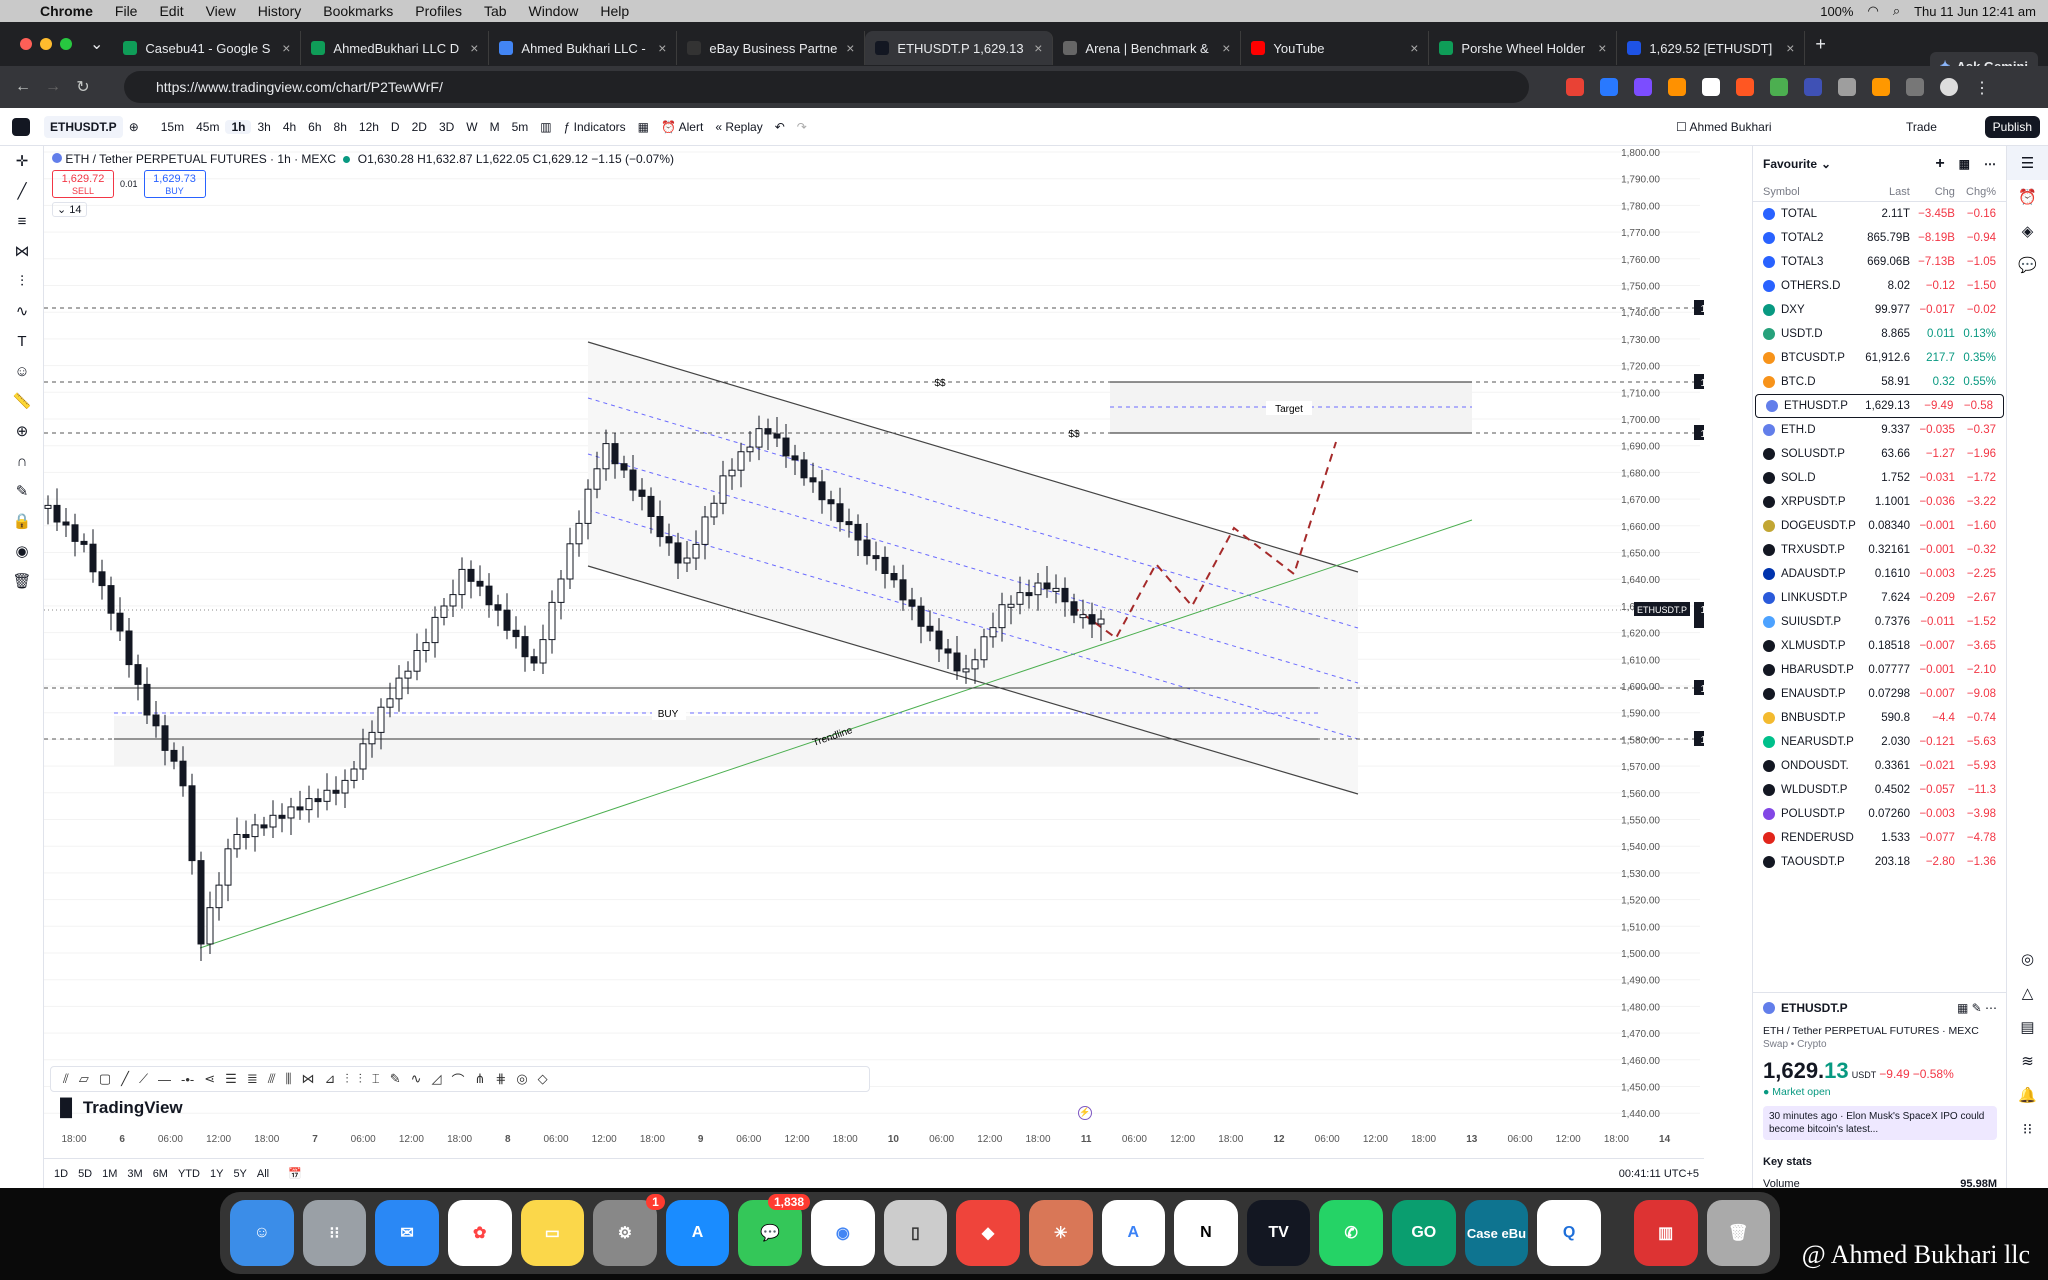 The width and height of the screenshot is (2048, 1280). Describe the element at coordinates (614, 11) in the screenshot. I see `menu-help: Help` at that location.